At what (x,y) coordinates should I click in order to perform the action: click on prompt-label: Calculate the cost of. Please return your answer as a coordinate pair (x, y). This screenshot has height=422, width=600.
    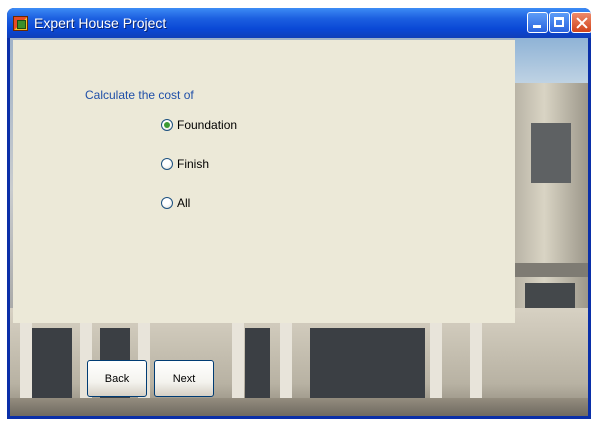
    Looking at the image, I should click on (139, 95).